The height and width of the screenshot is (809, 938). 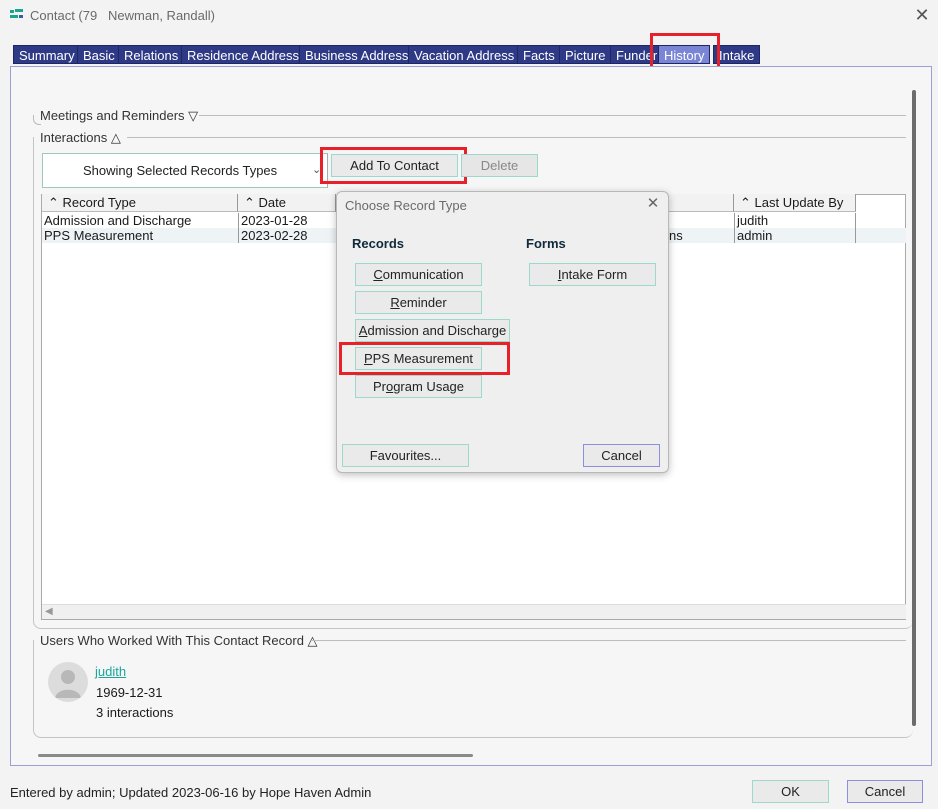 What do you see at coordinates (424, 358) in the screenshot?
I see `pps-button-highlight` at bounding box center [424, 358].